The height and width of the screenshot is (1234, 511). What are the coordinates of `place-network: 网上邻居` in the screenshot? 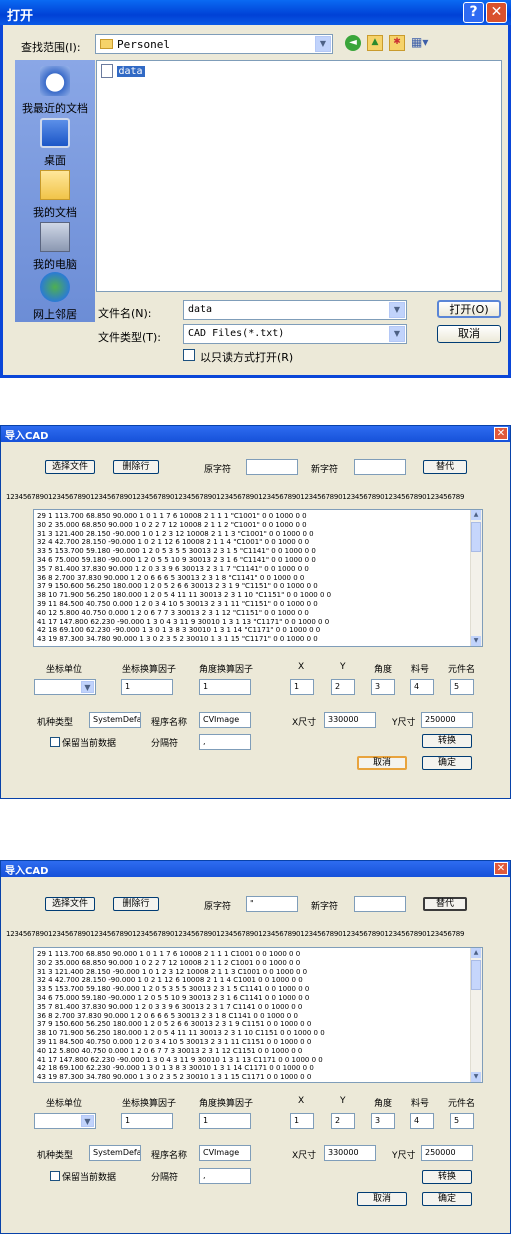 It's located at (55, 297).